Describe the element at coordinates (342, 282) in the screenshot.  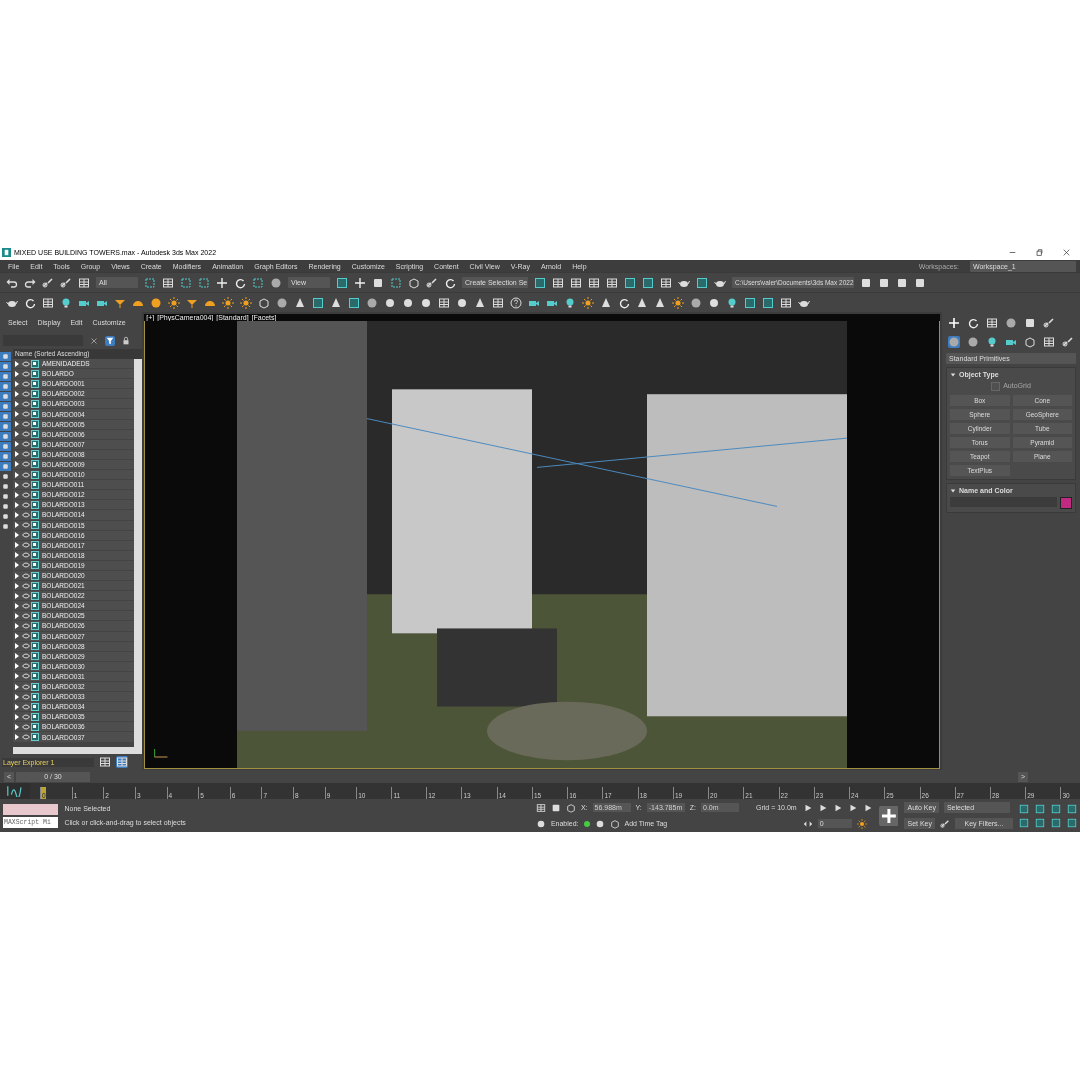
I see `pivot-icon` at that location.